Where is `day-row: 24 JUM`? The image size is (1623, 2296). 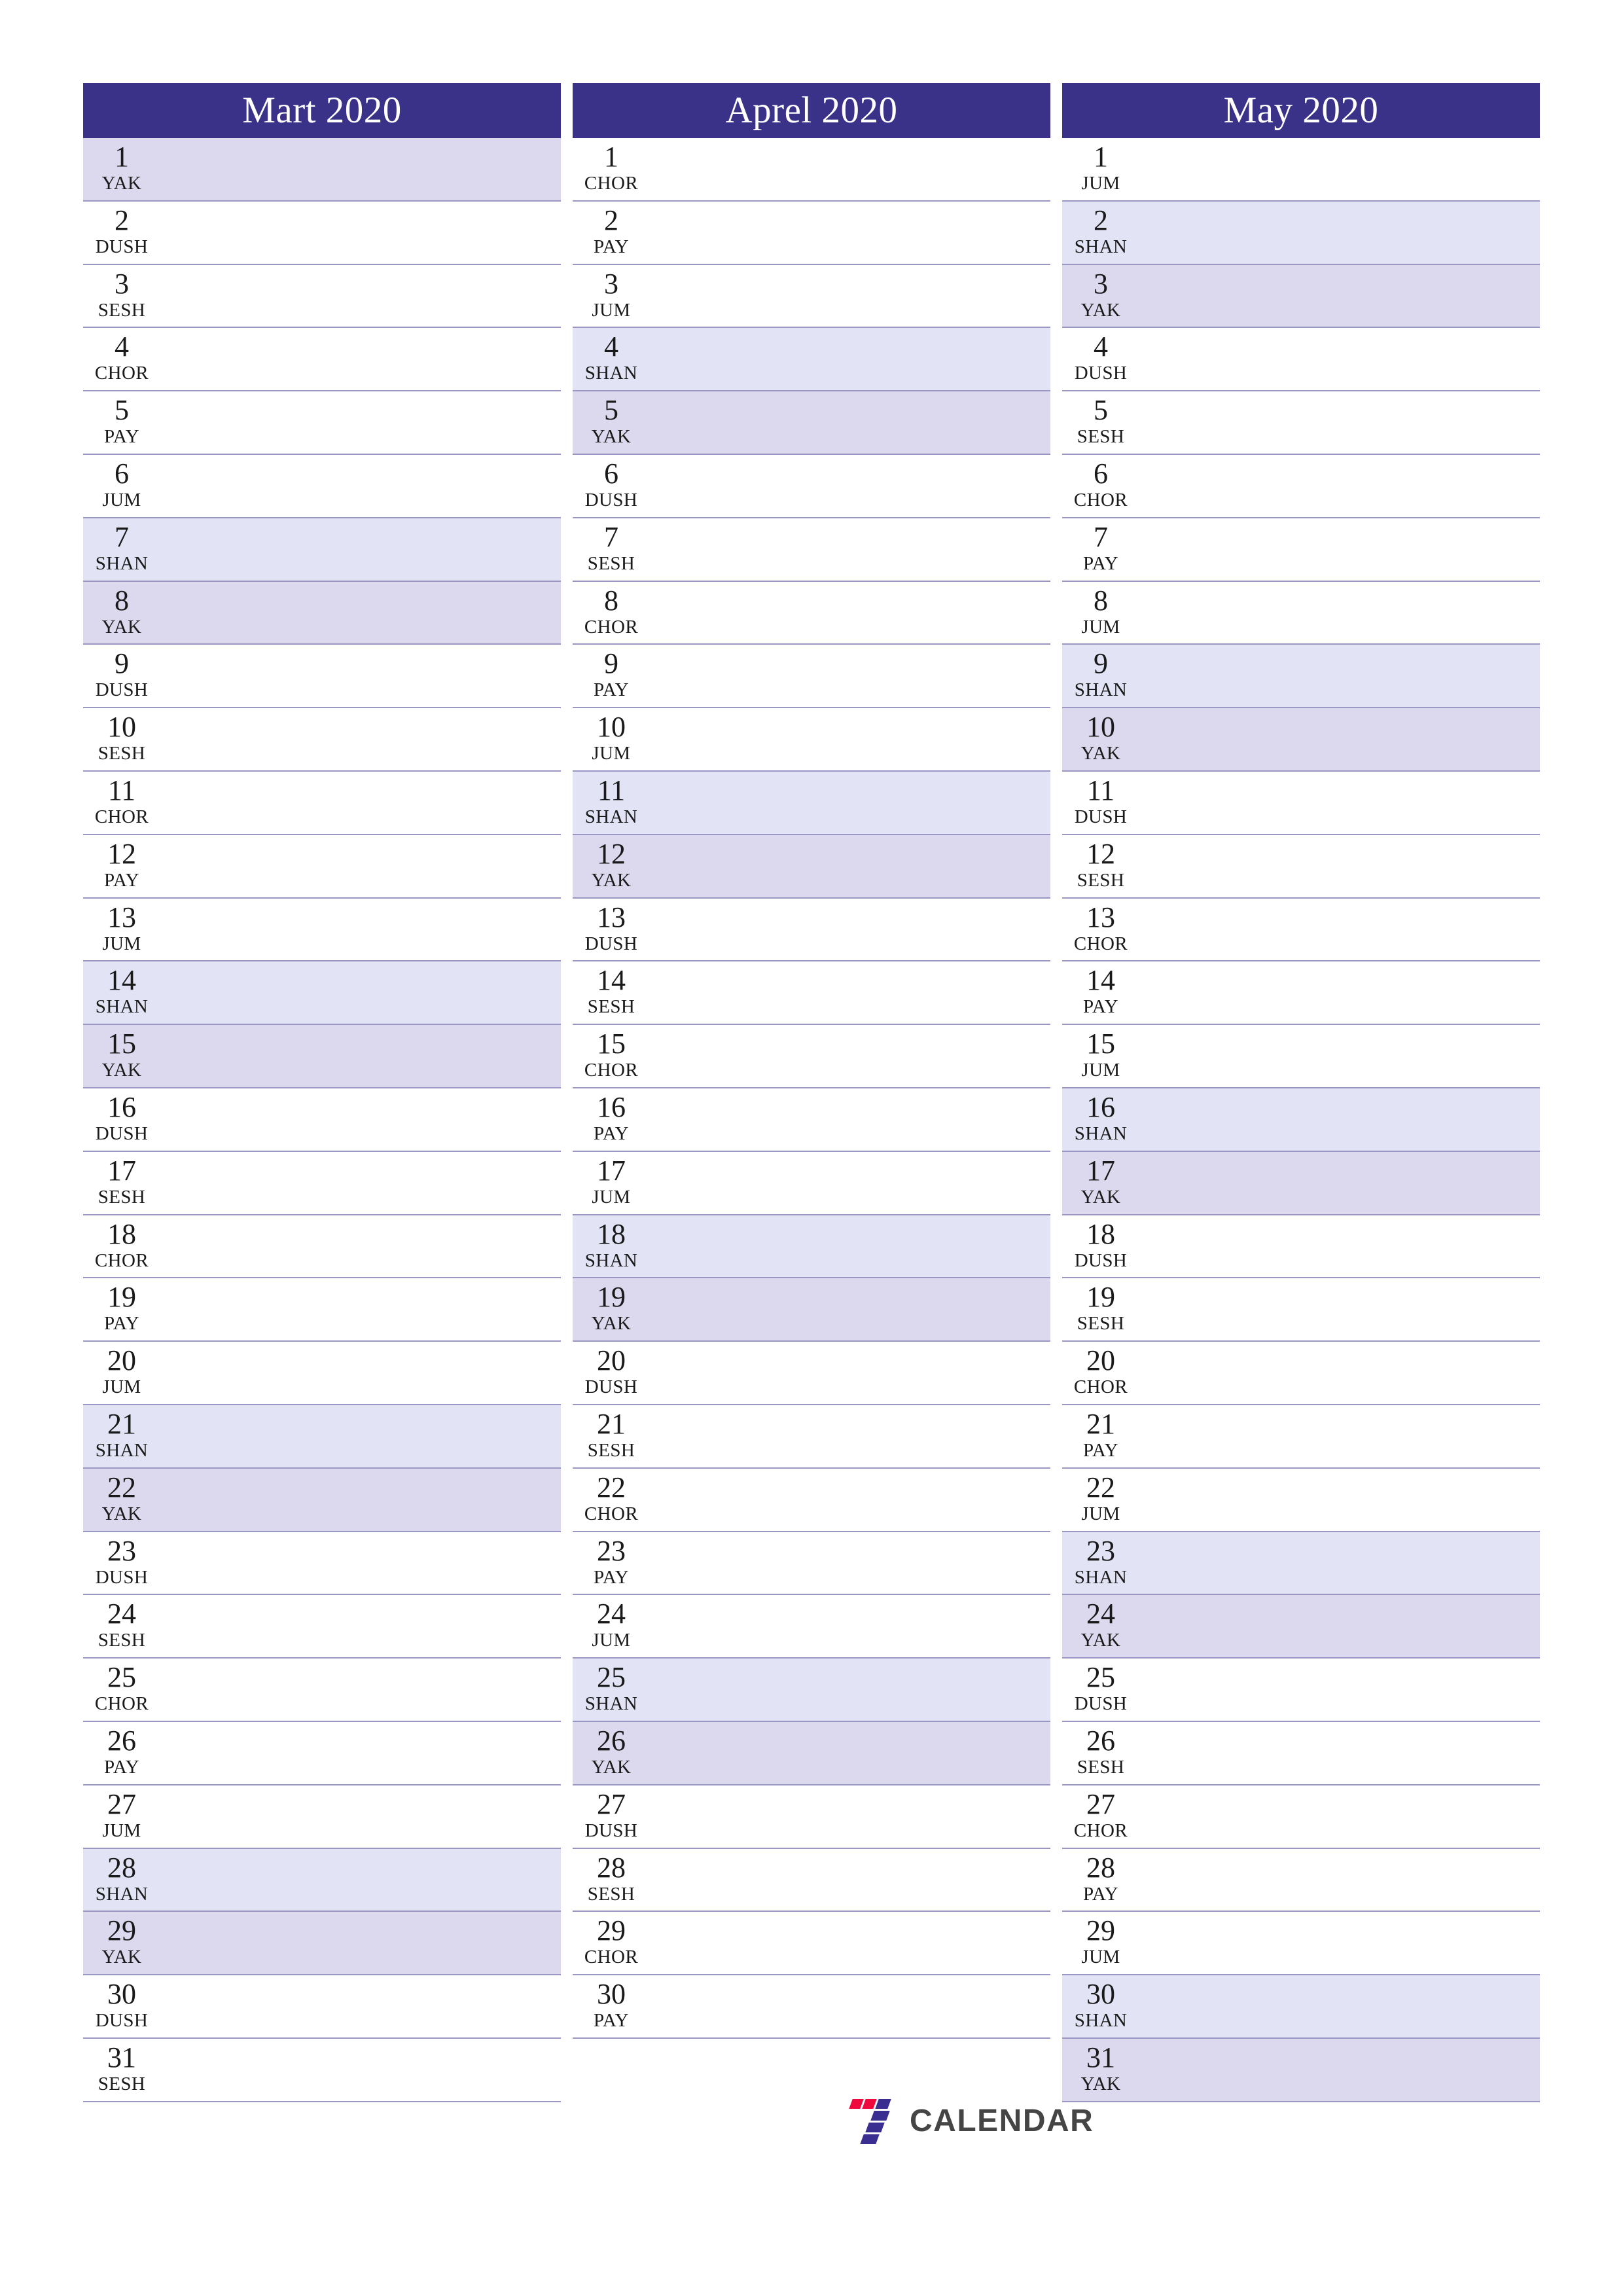 day-row: 24 JUM is located at coordinates (811, 1627).